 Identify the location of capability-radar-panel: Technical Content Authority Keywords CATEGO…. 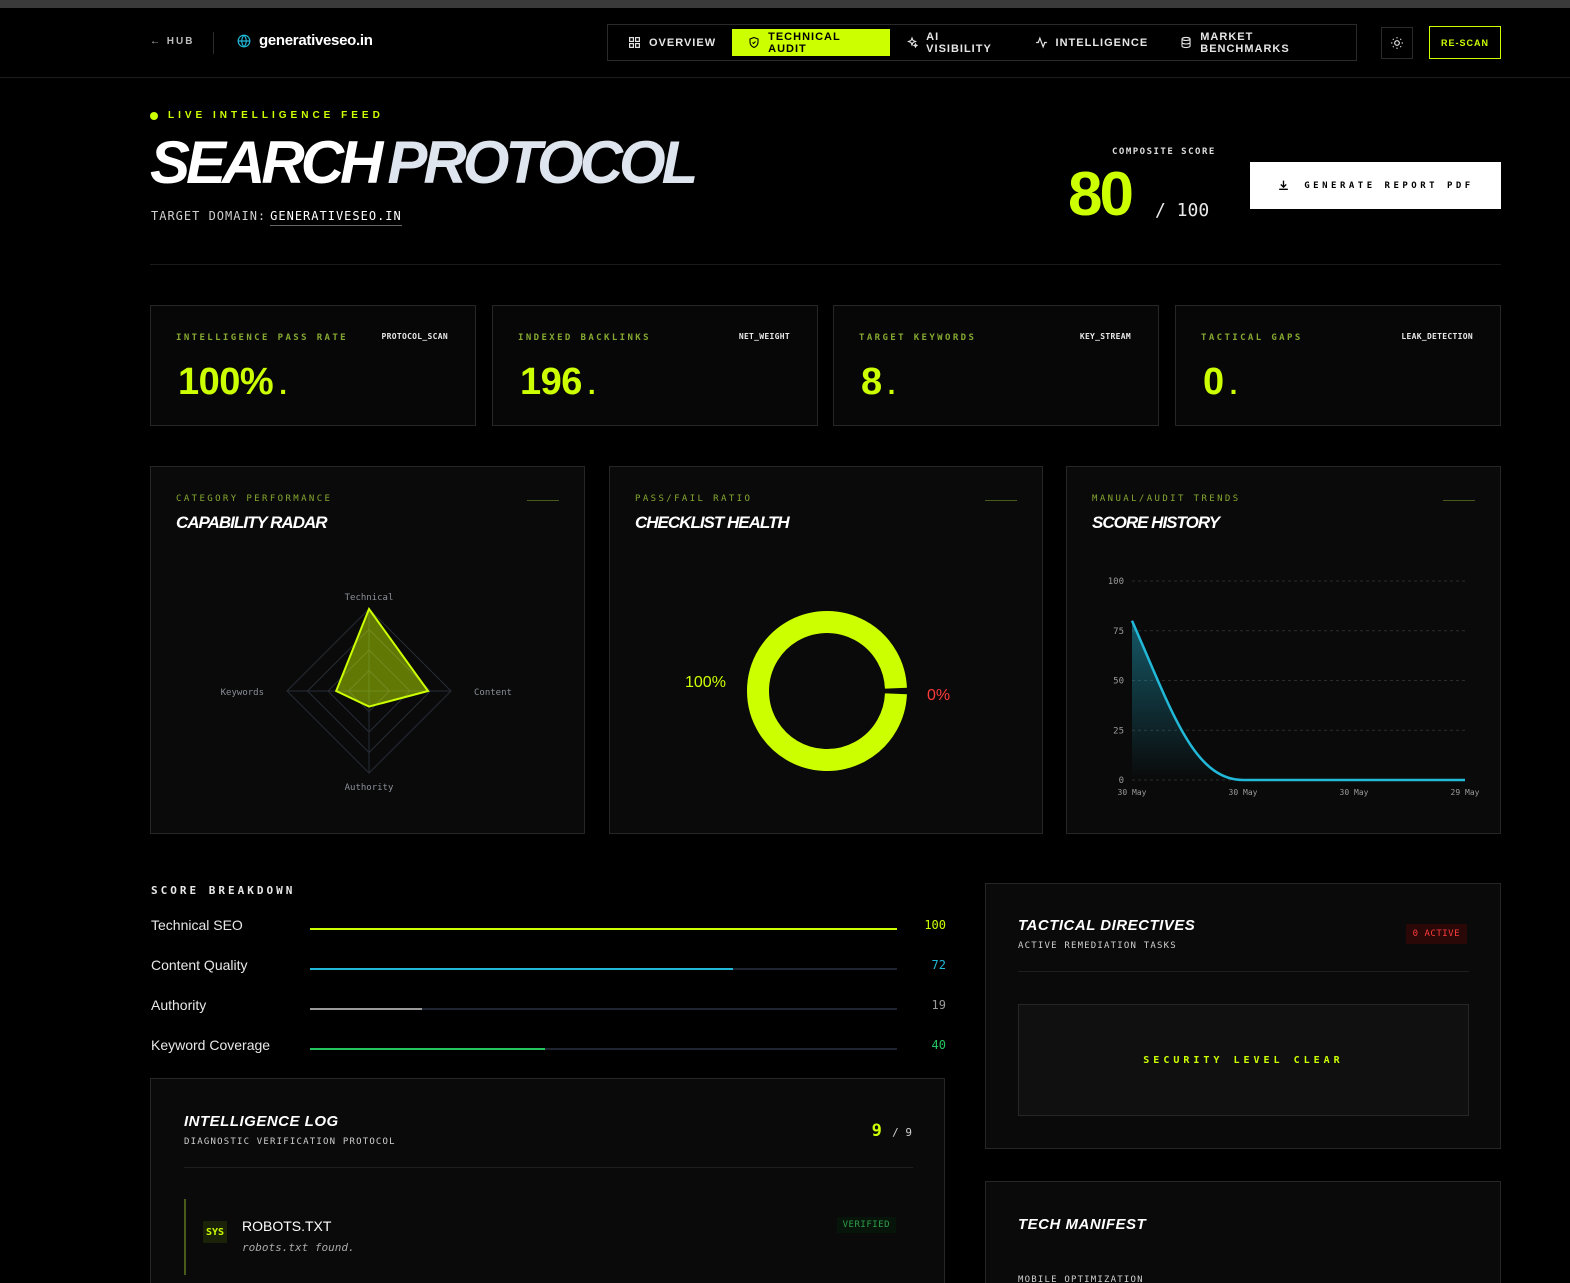
(367, 650).